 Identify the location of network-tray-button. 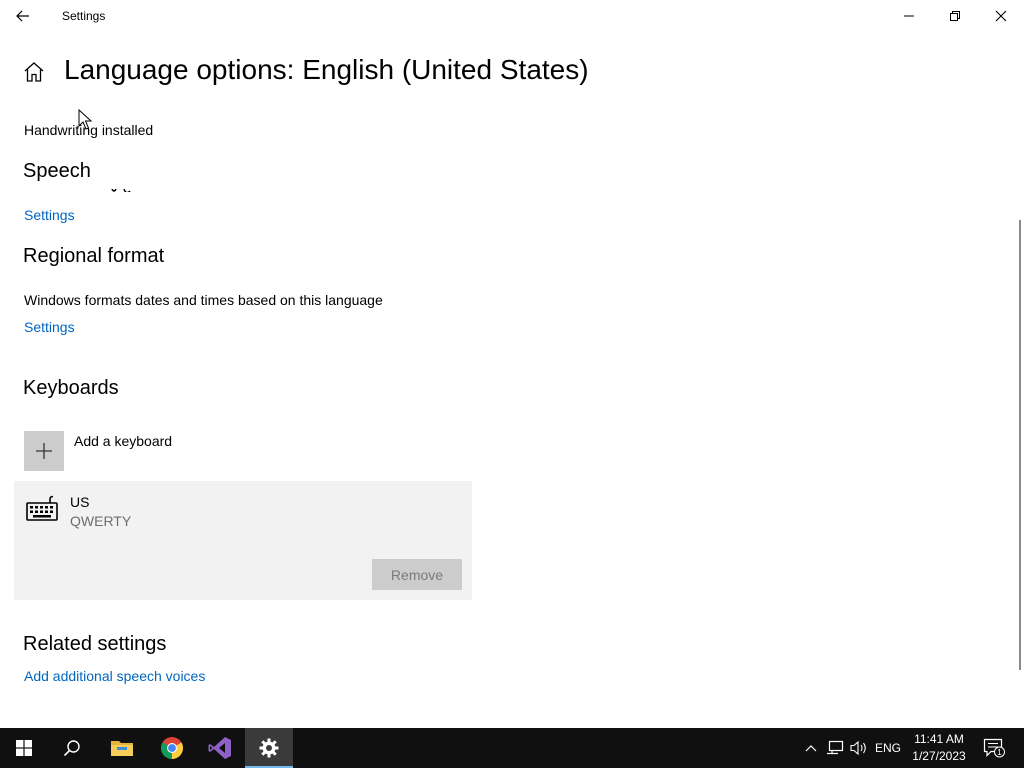
(835, 748).